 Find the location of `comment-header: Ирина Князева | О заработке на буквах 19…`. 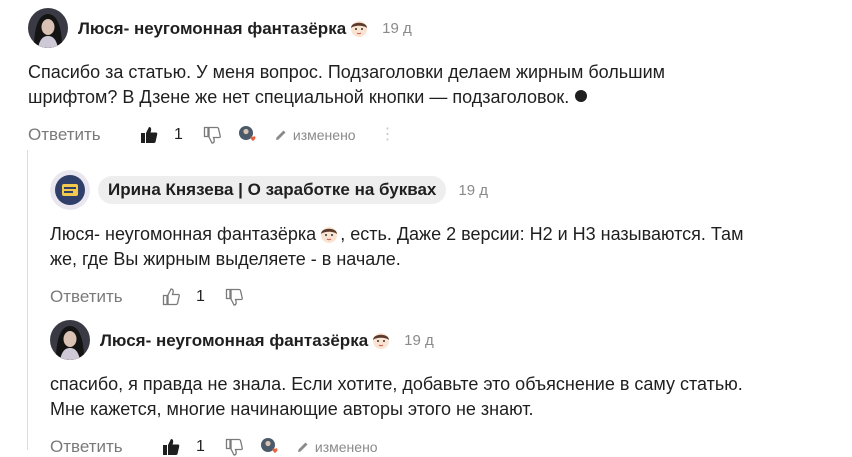

comment-header: Ирина Князева | О заработке на буквах 19… is located at coordinates (440, 190).